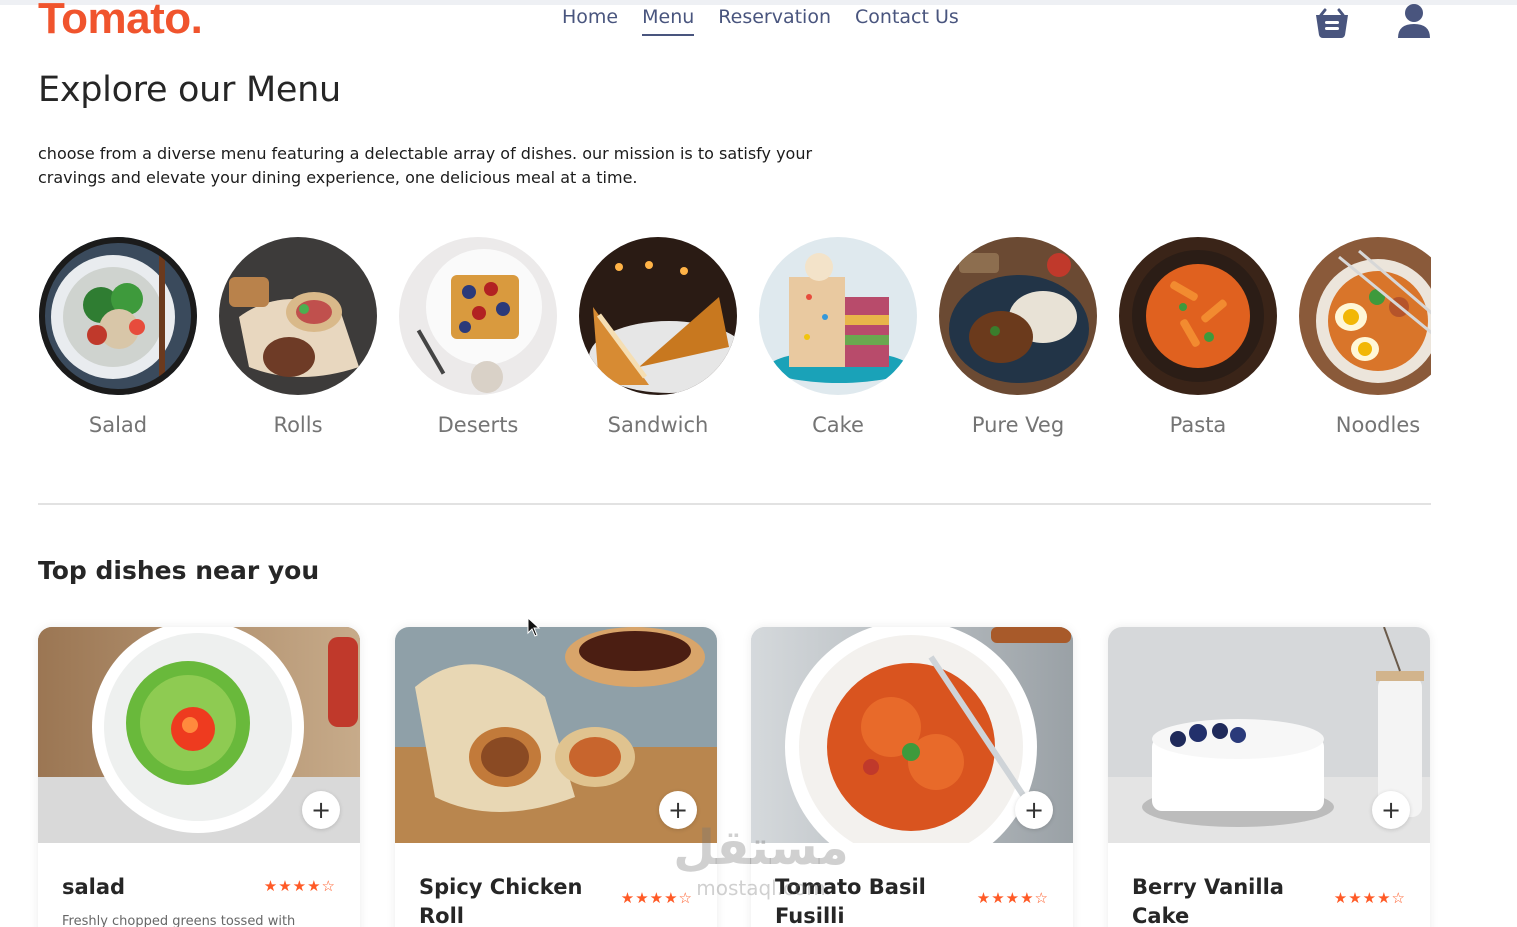  Describe the element at coordinates (907, 21) in the screenshot. I see `nav-contact-us: Contact Us` at that location.